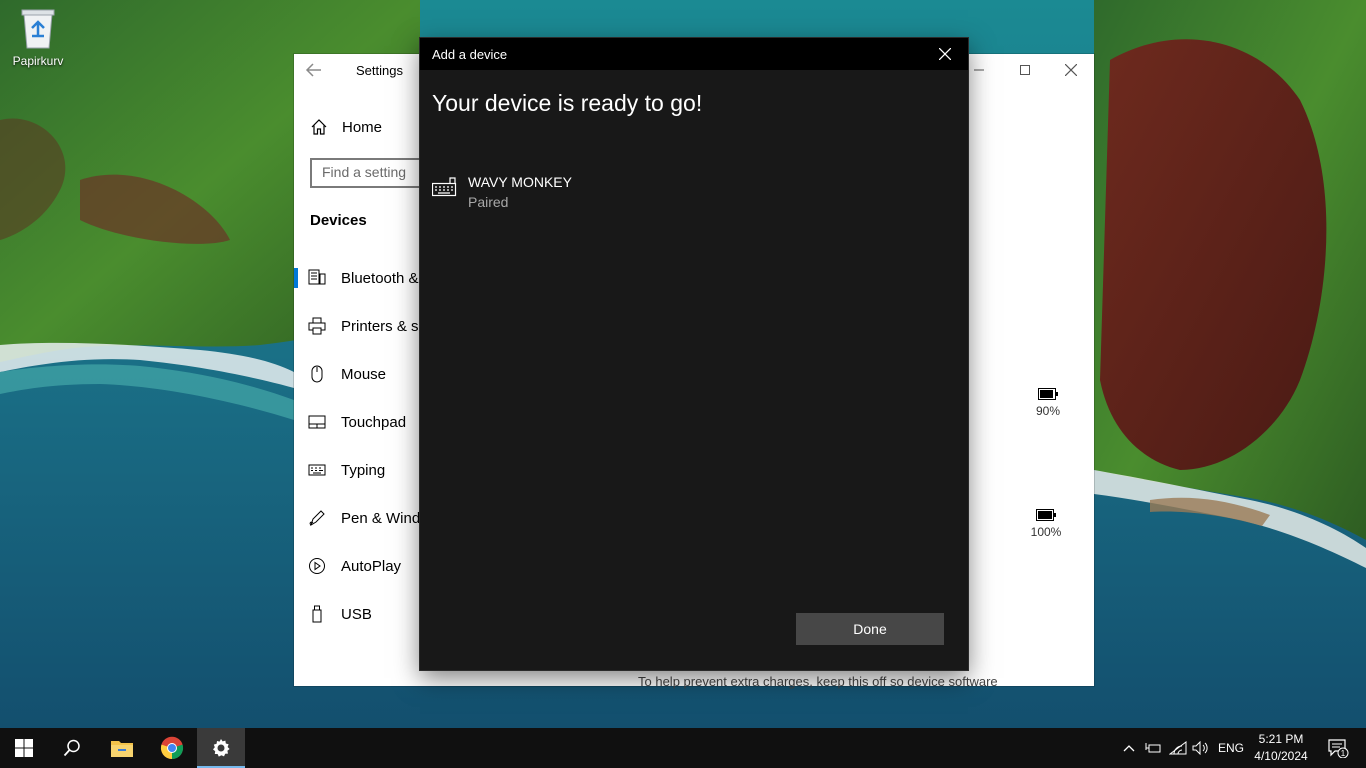 This screenshot has width=1366, height=768. I want to click on notification-icon: 1, so click(1338, 748).